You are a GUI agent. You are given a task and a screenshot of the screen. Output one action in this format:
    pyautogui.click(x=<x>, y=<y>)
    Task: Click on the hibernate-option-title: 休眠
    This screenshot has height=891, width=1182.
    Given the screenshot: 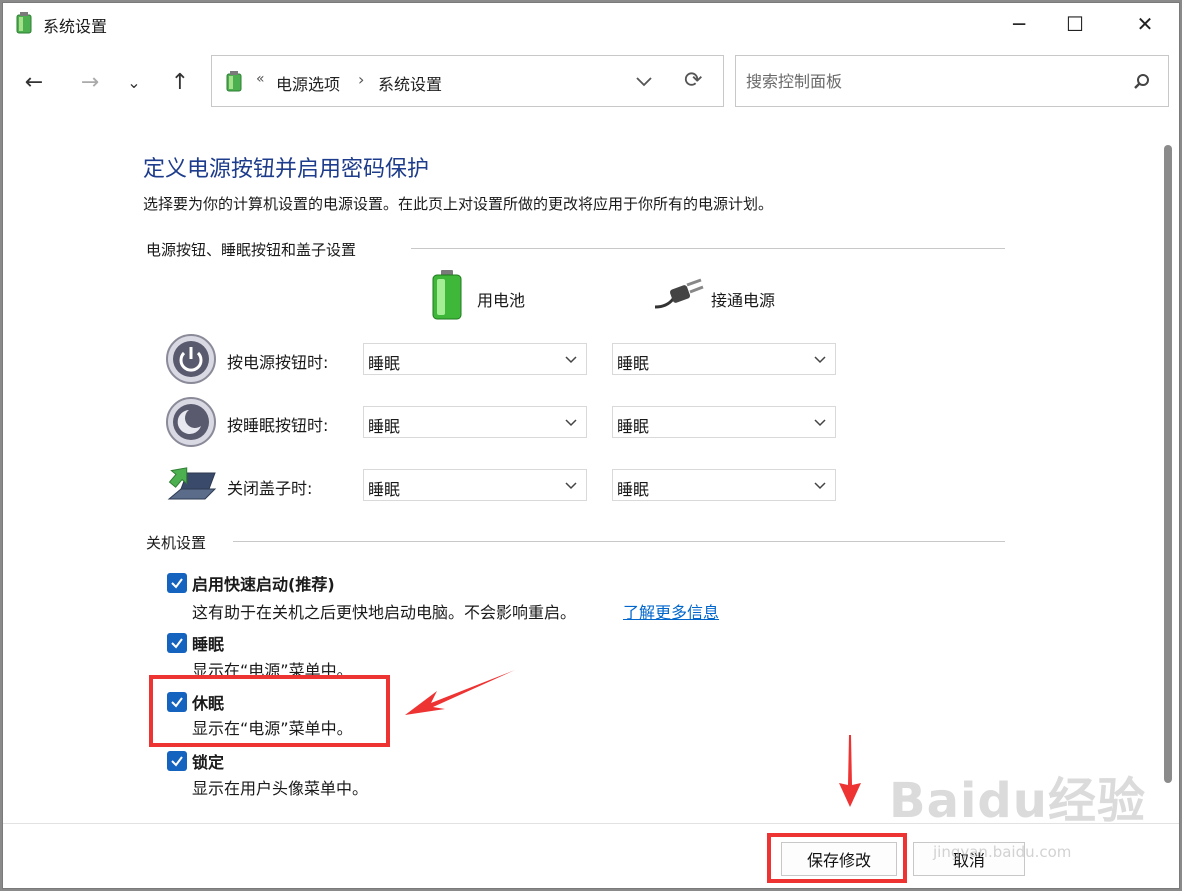 What is the action you would take?
    pyautogui.click(x=208, y=703)
    